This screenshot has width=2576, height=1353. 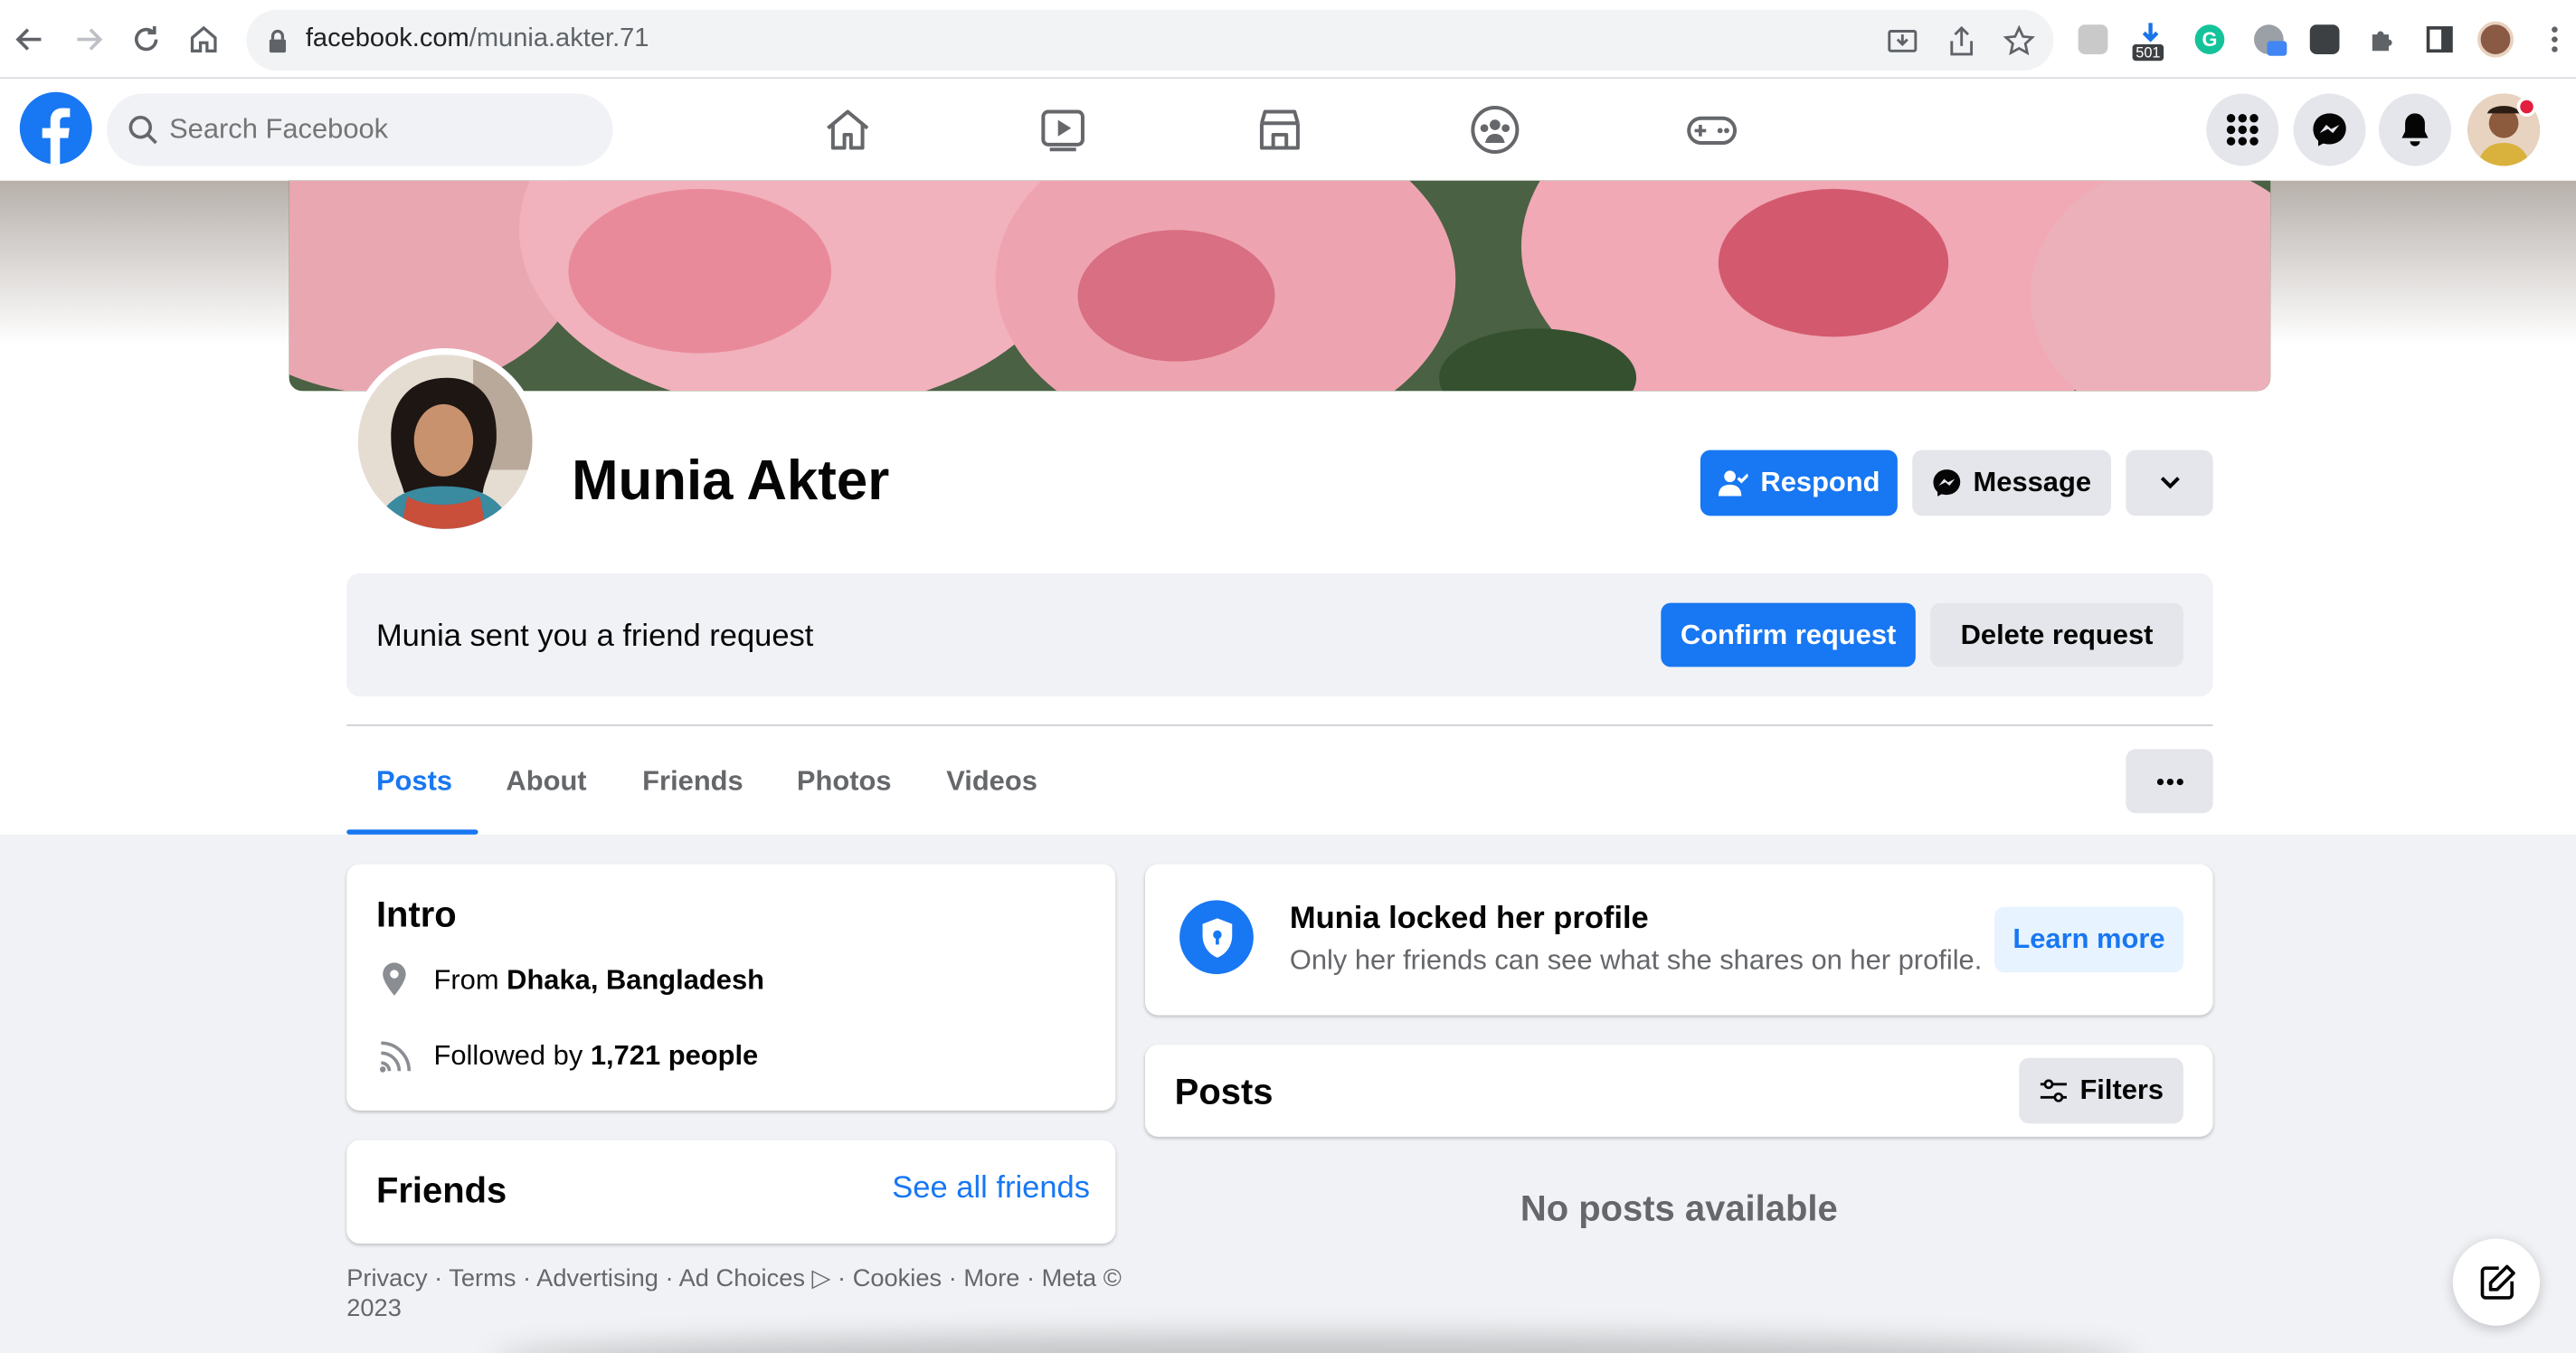 I want to click on forward-icon, so click(x=89, y=39).